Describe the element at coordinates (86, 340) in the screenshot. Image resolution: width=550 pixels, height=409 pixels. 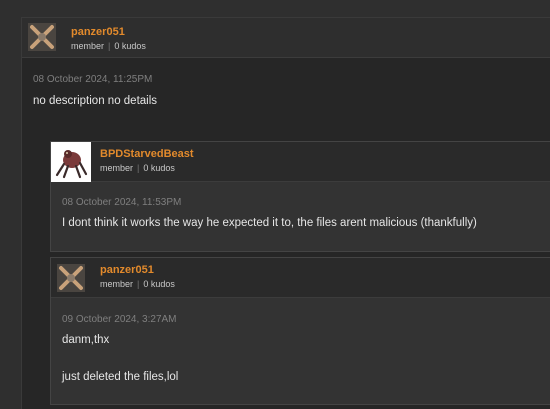
I see `comment-body-line: danm,thx` at that location.